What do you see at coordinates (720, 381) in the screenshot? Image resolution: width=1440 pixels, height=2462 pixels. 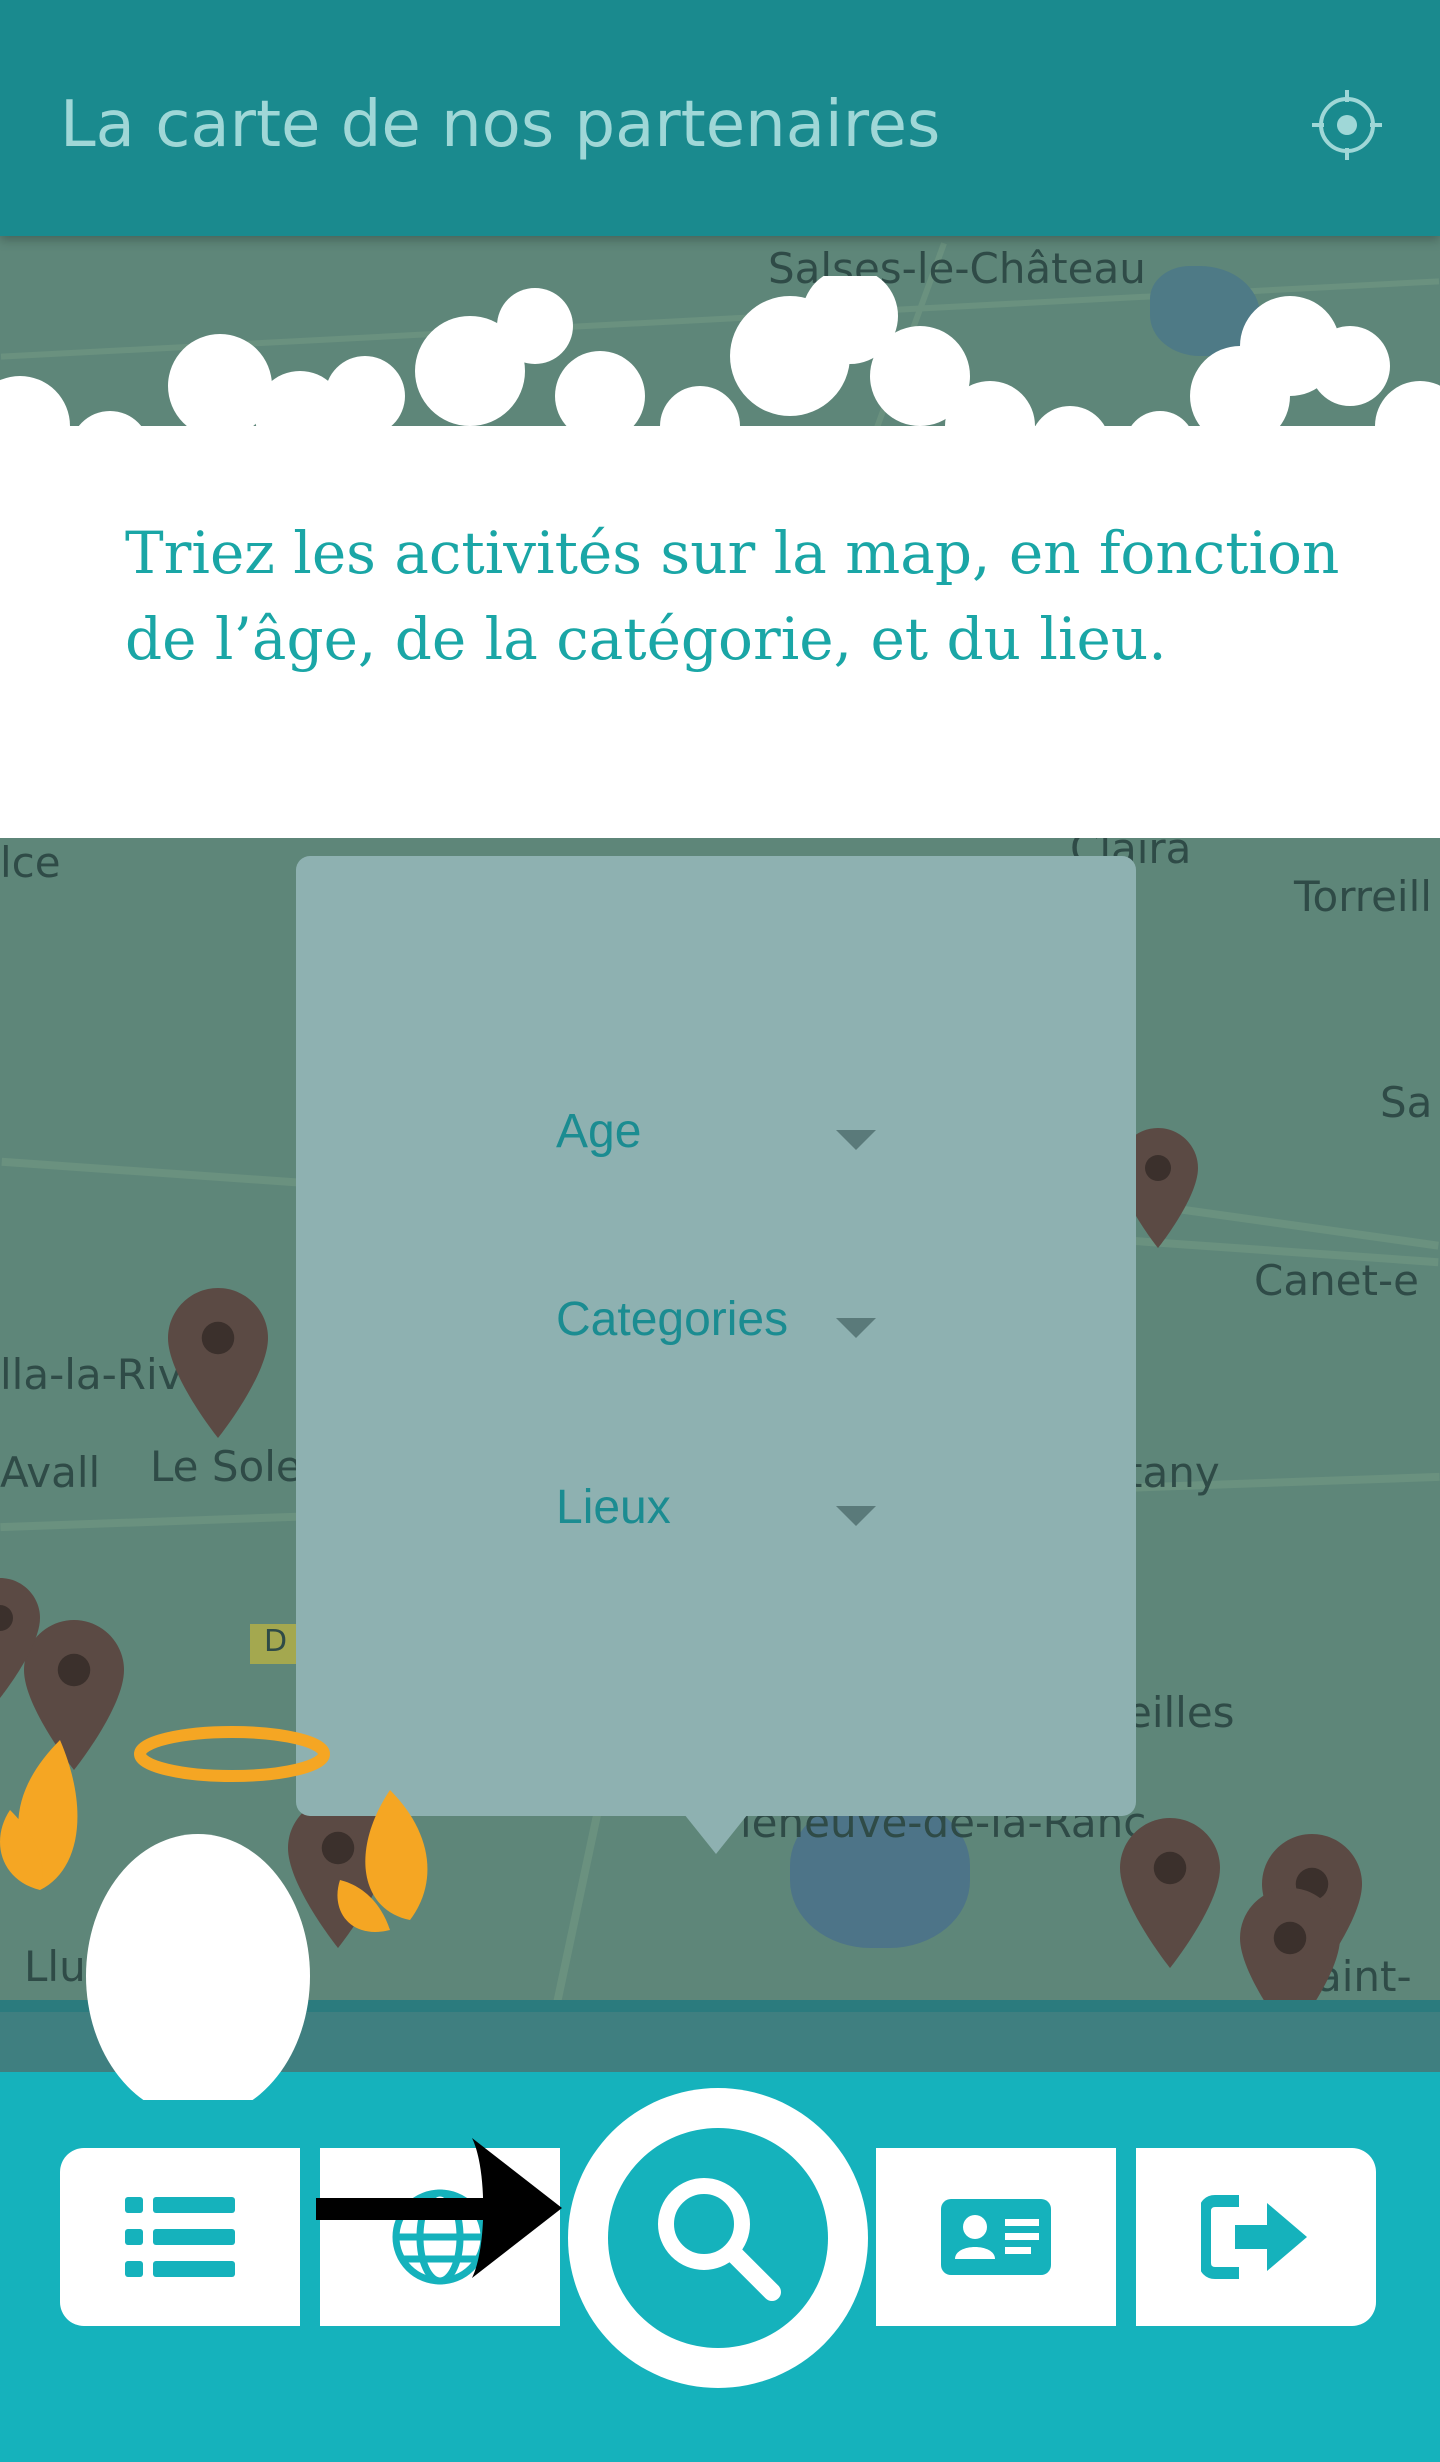 I see `clouds-decoration` at bounding box center [720, 381].